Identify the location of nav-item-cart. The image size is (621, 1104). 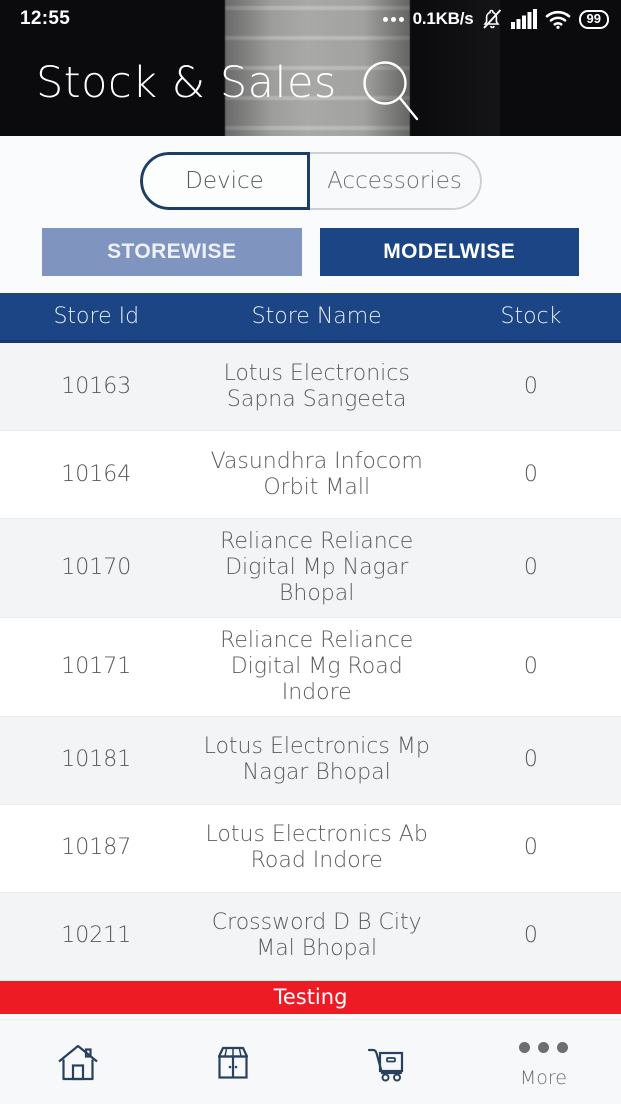
(388, 1062).